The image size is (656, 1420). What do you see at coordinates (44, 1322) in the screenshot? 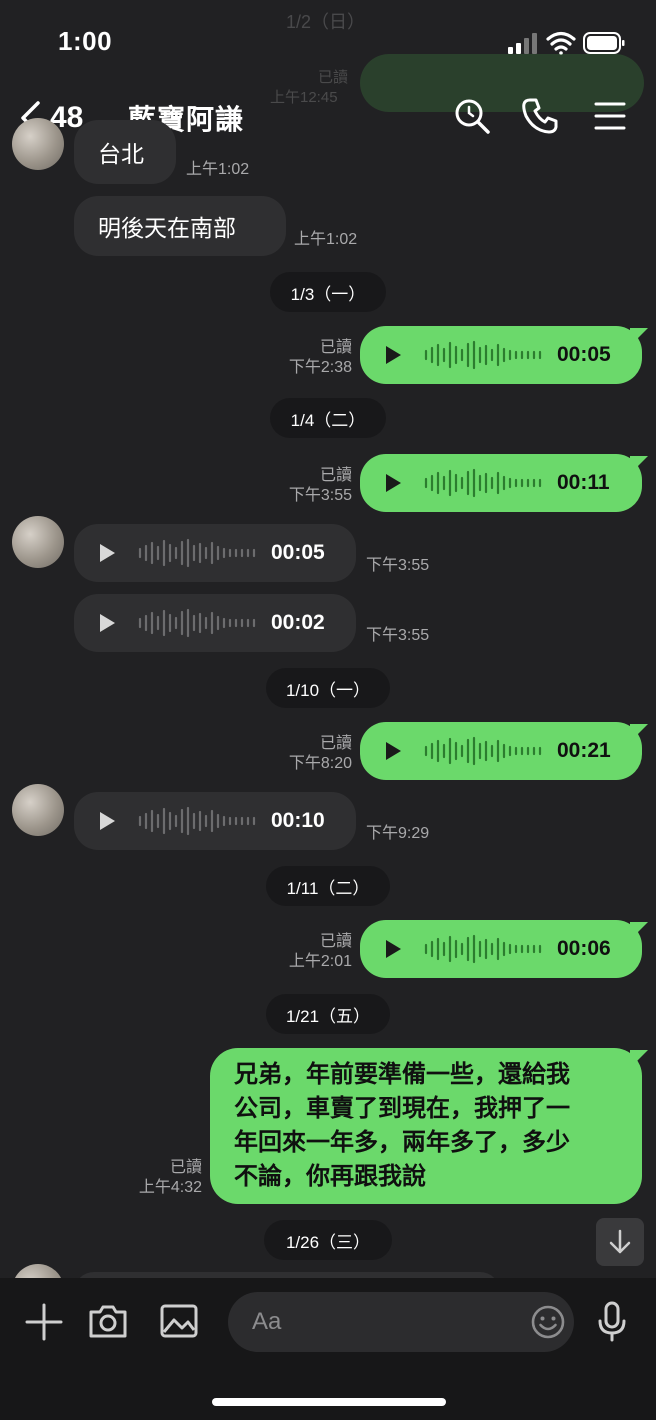
I see `plus-icon` at bounding box center [44, 1322].